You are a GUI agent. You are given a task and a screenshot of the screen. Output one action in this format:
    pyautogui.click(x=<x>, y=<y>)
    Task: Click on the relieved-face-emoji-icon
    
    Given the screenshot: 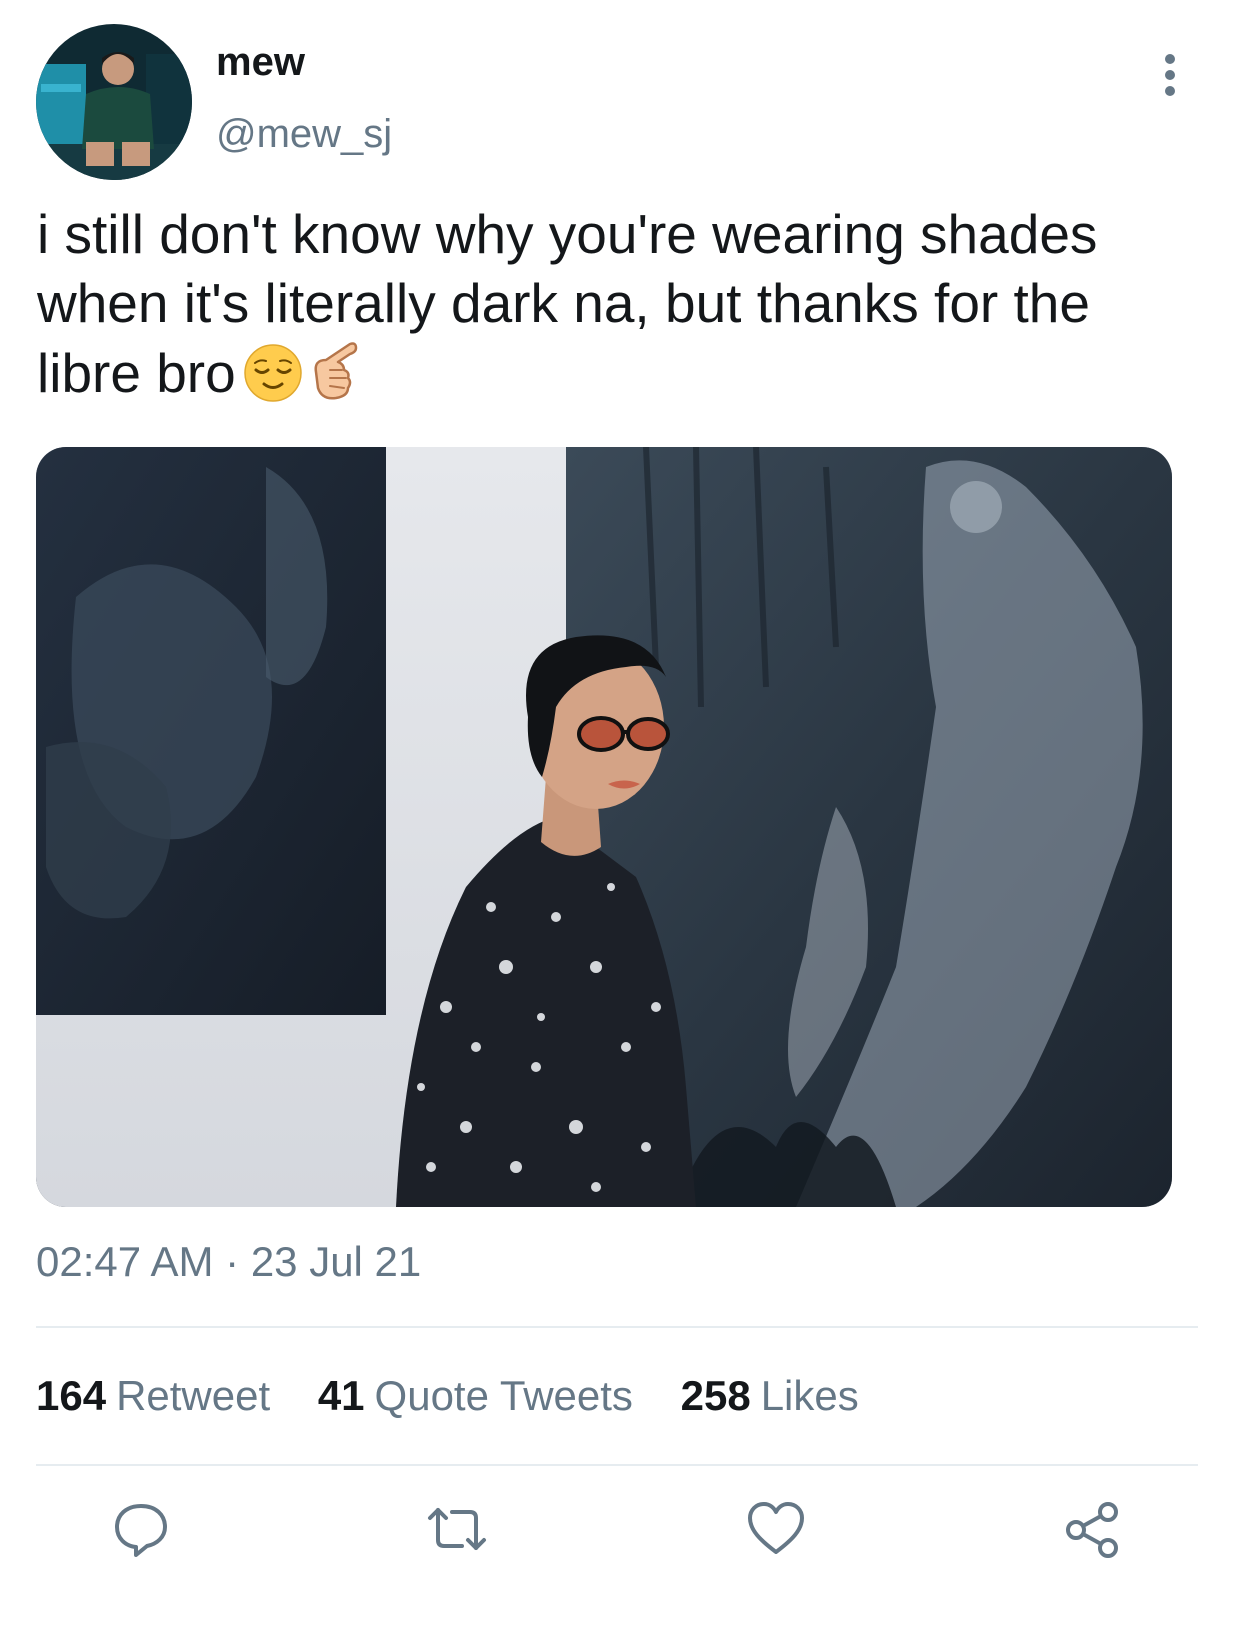 What is the action you would take?
    pyautogui.click(x=273, y=381)
    